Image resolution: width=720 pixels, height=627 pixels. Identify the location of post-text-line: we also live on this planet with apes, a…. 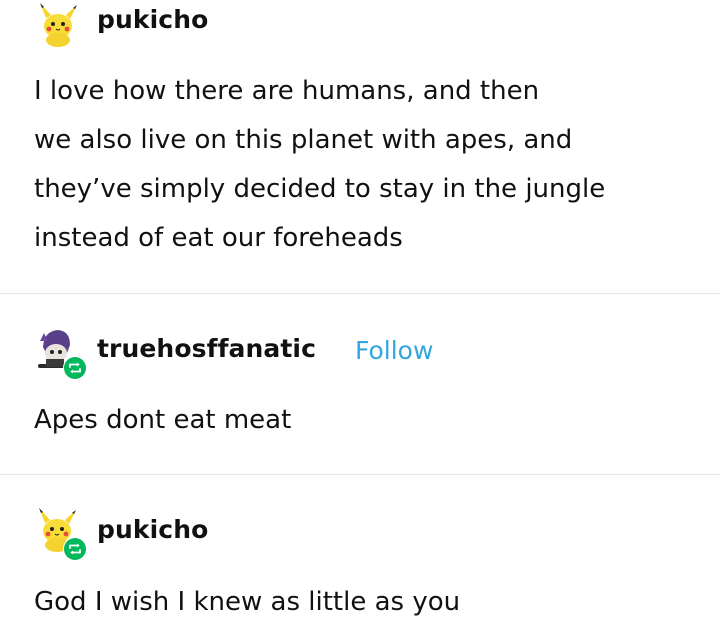
(303, 140).